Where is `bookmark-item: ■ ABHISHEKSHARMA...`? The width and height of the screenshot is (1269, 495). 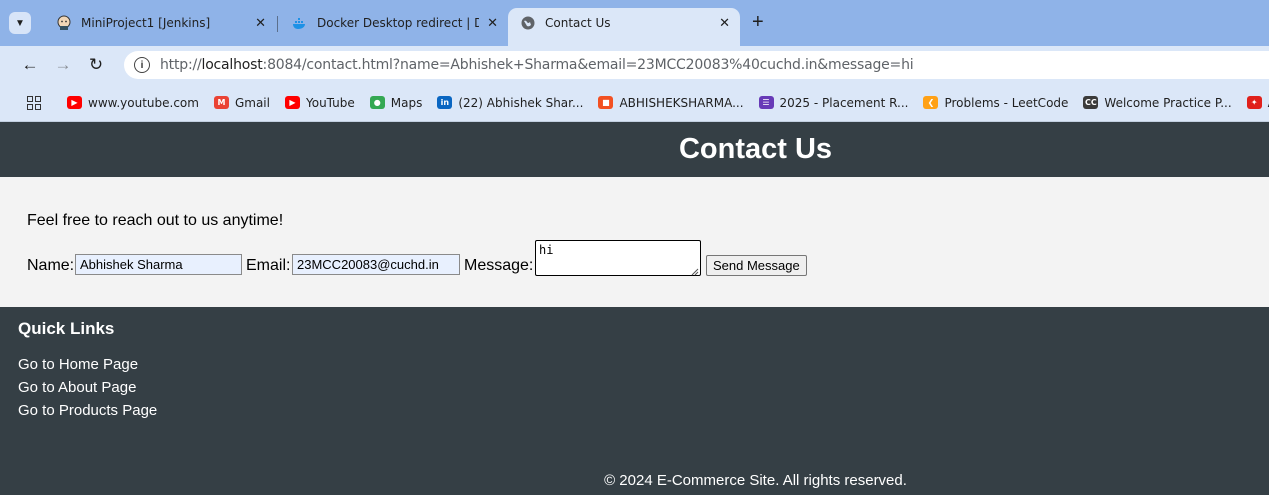 bookmark-item: ■ ABHISHEKSHARMA... is located at coordinates (671, 102).